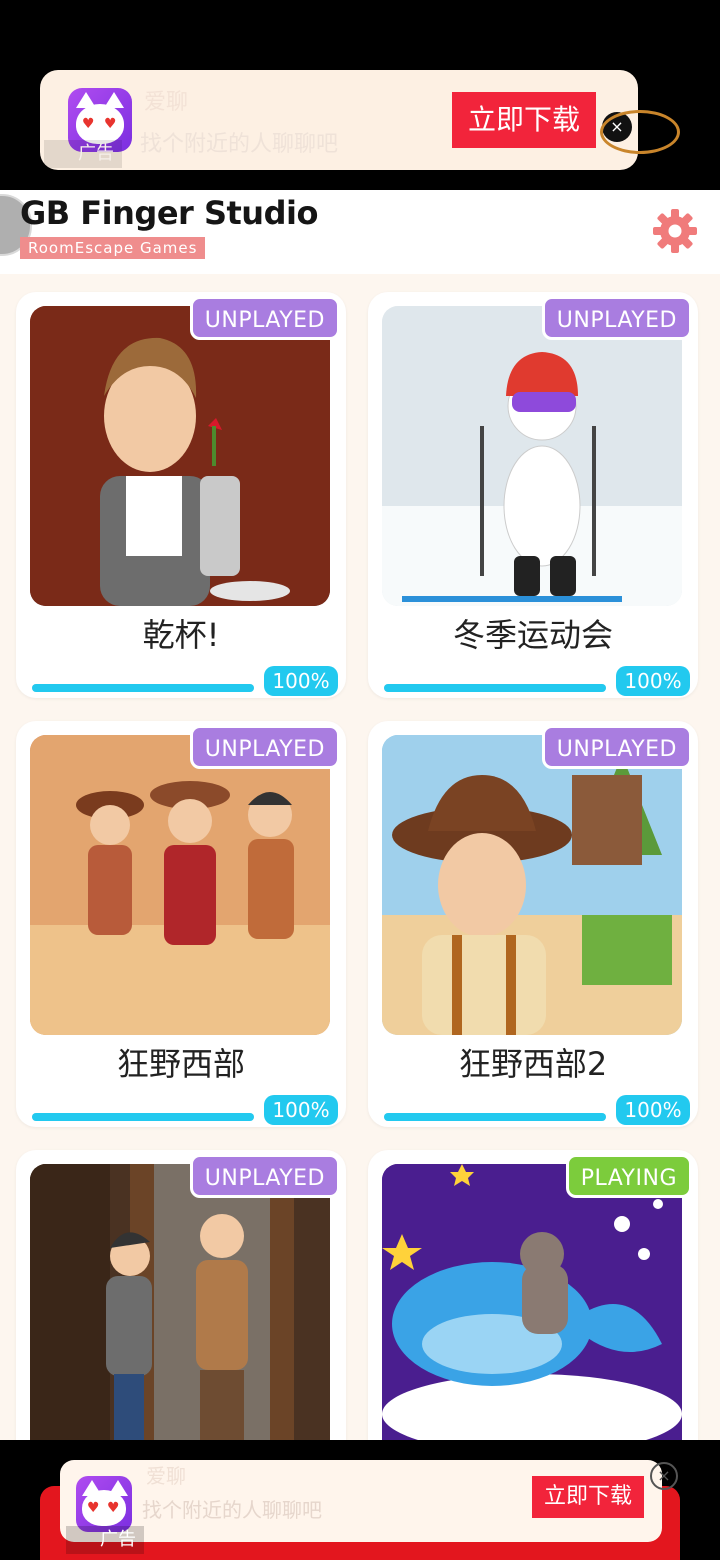  I want to click on game-title: 狂野西部2, so click(533, 1064).